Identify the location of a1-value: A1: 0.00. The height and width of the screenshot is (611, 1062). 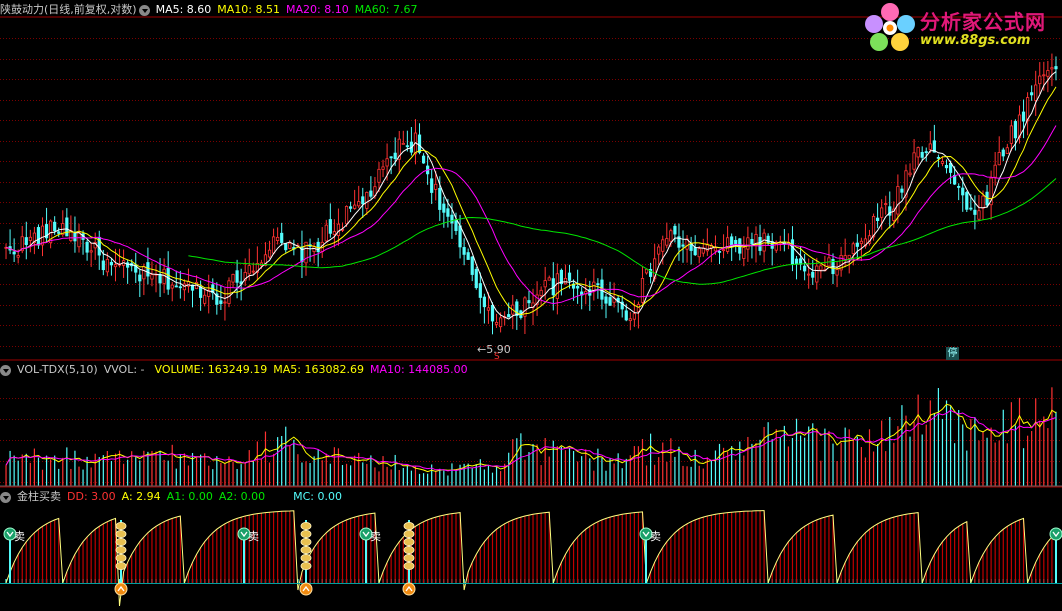
(189, 496).